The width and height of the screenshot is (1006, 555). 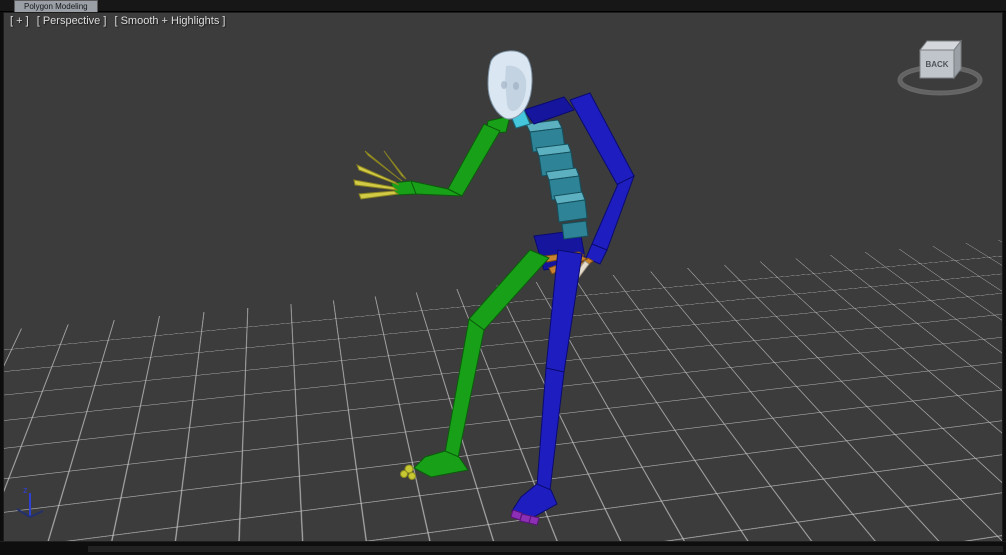 I want to click on axis-z-label: z, so click(x=25, y=490).